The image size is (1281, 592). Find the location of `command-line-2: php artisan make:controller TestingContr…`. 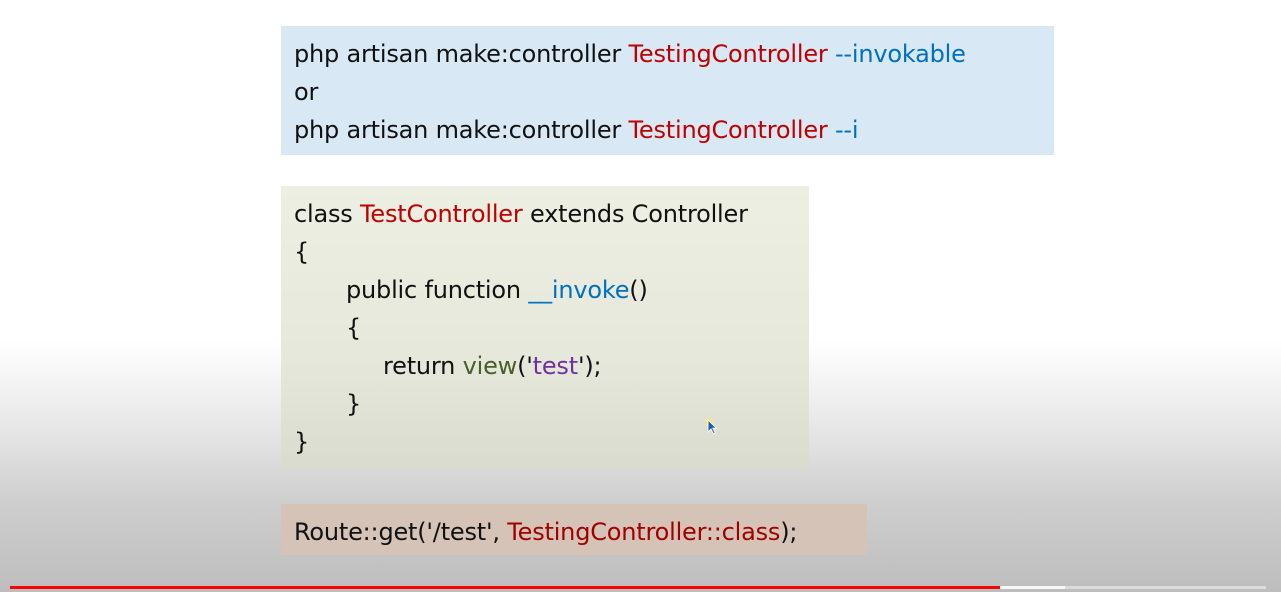

command-line-2: php artisan make:controller TestingContr… is located at coordinates (674, 130).